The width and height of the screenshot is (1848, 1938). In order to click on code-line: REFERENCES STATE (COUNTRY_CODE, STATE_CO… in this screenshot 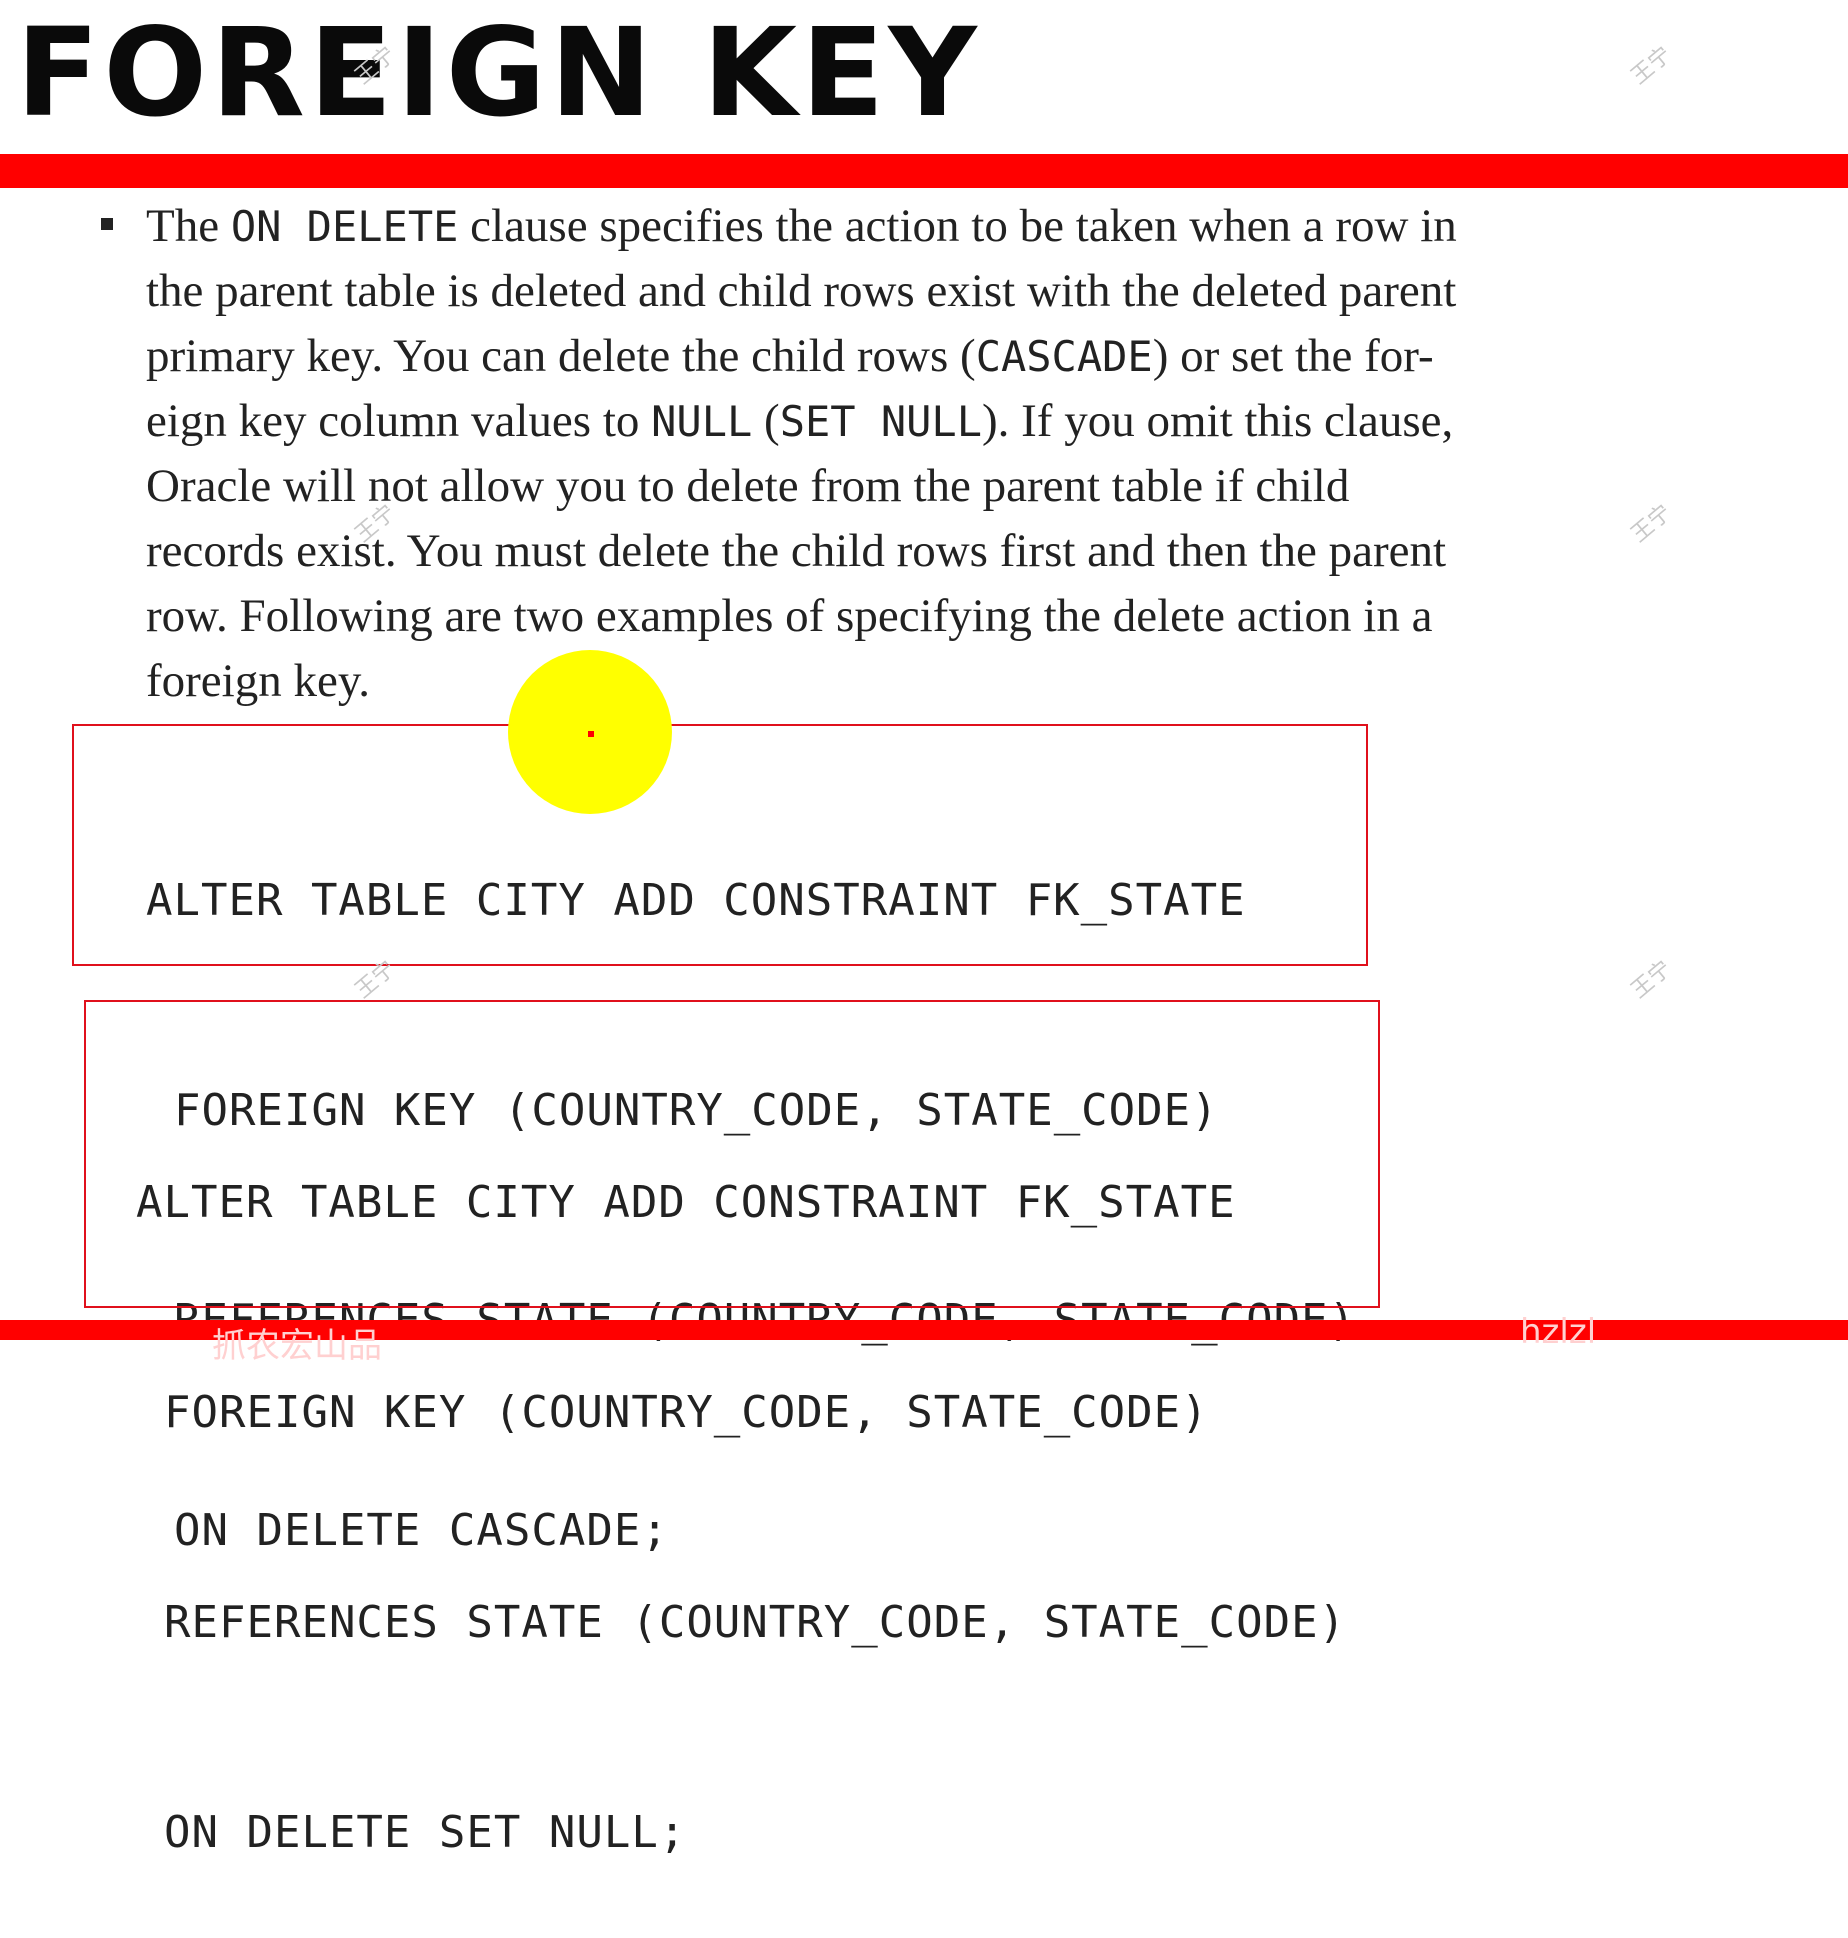, I will do `click(755, 1622)`.